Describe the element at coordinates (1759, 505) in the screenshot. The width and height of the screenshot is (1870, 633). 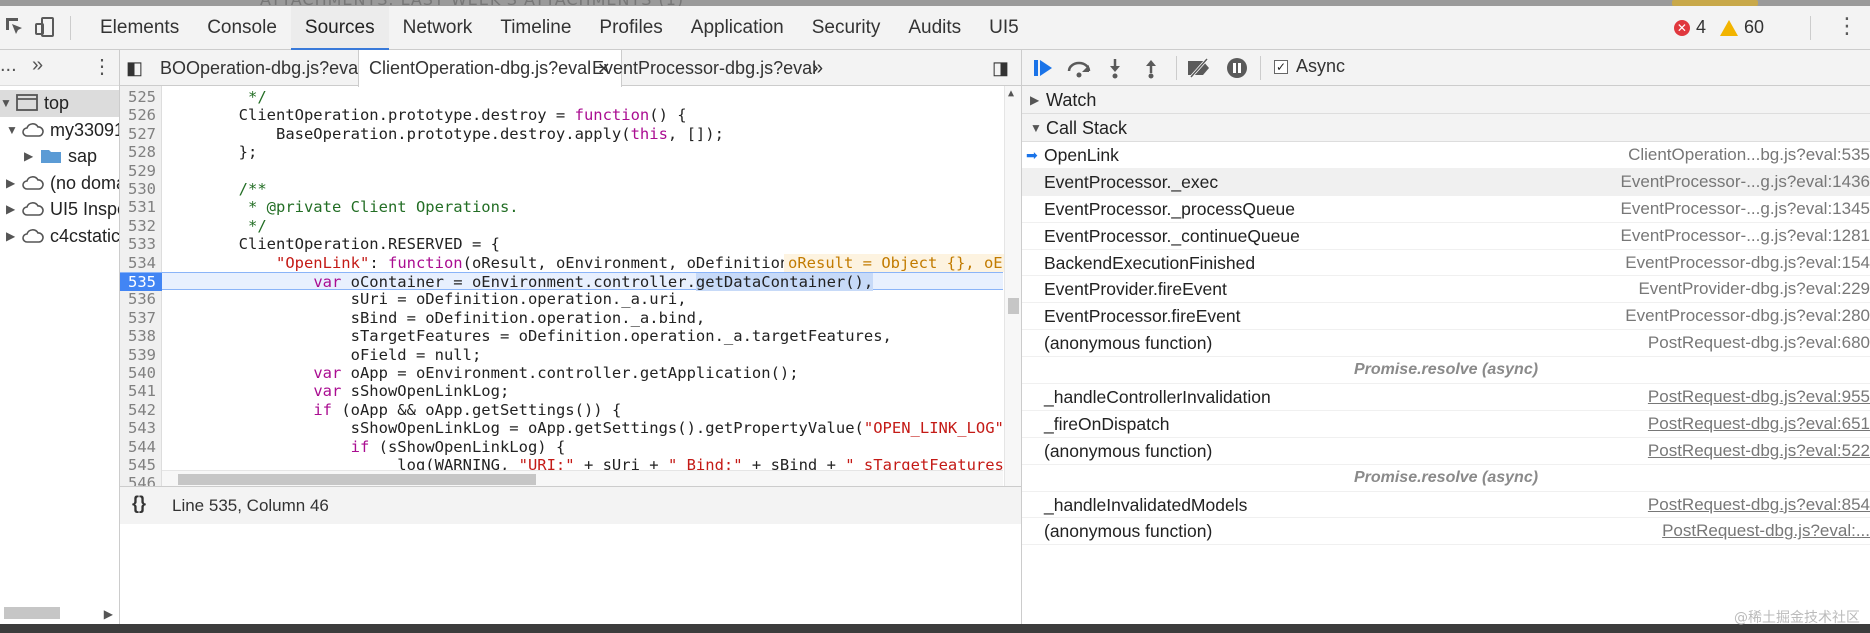
I see `call-frame-location: PostRequest-dbg.js?eval:854` at that location.